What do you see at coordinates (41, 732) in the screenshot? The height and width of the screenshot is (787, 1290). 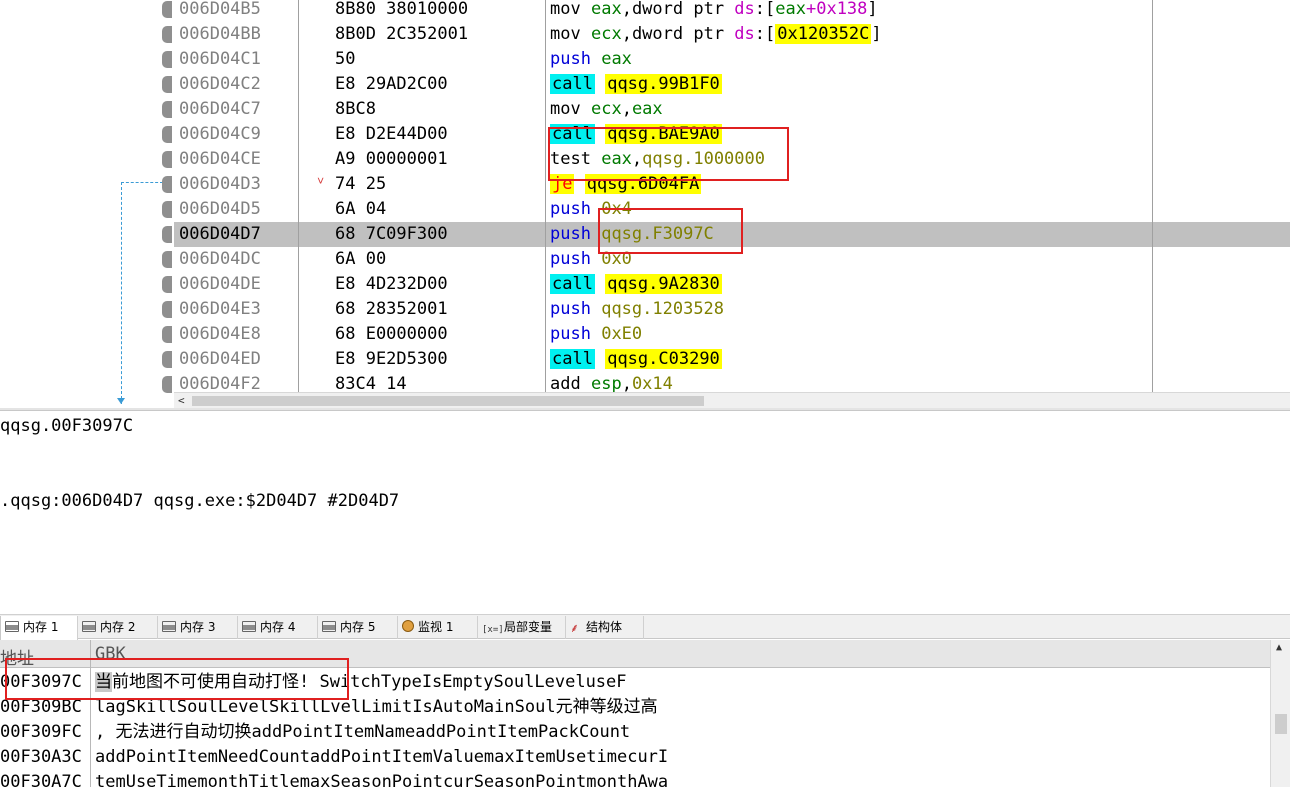 I see `dump-address: 00F309FC` at bounding box center [41, 732].